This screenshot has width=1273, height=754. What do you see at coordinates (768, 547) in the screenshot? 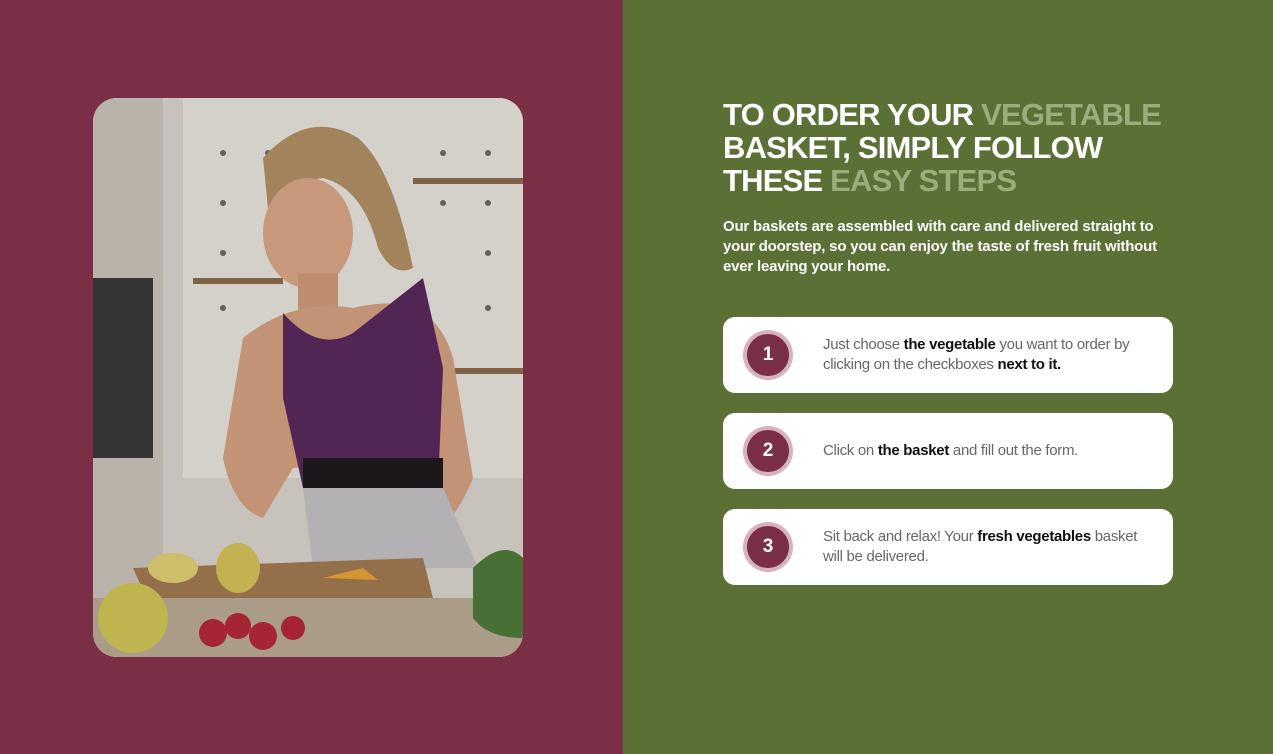
I see `step-number-badge: 3` at bounding box center [768, 547].